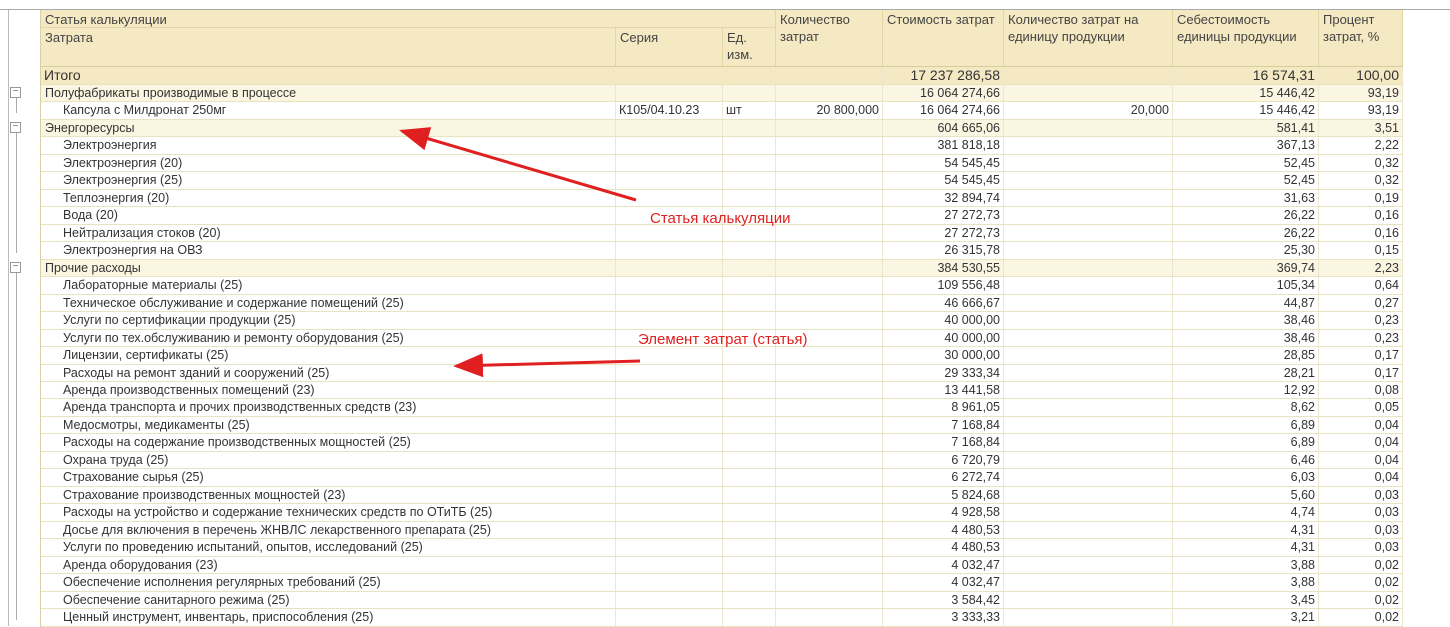  Describe the element at coordinates (723, 339) in the screenshot. I see `annotation-element: Элемент затрат (статья)` at that location.